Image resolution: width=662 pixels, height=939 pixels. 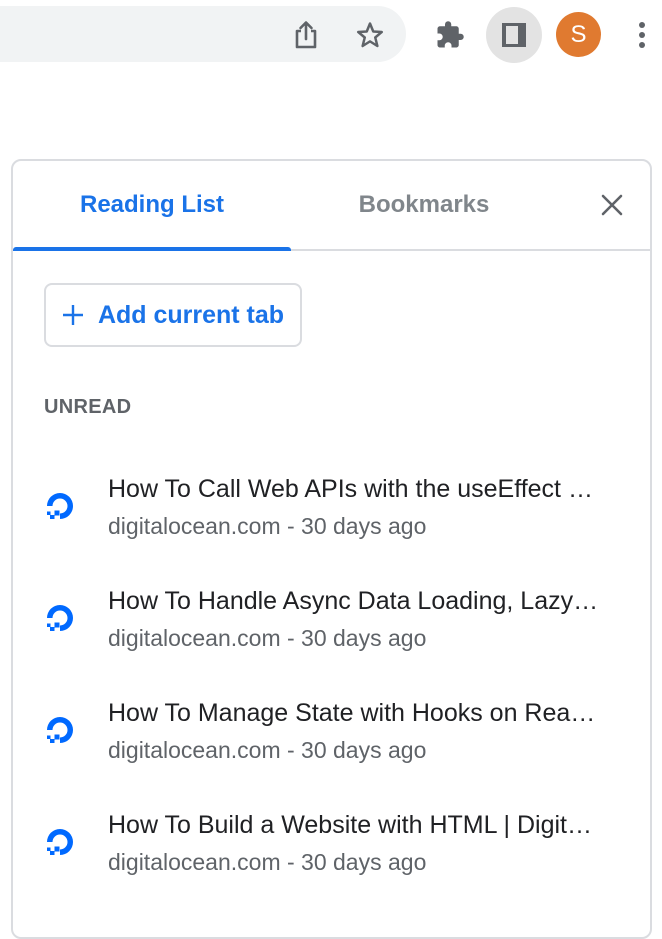 I want to click on side-panel-button, so click(x=514, y=35).